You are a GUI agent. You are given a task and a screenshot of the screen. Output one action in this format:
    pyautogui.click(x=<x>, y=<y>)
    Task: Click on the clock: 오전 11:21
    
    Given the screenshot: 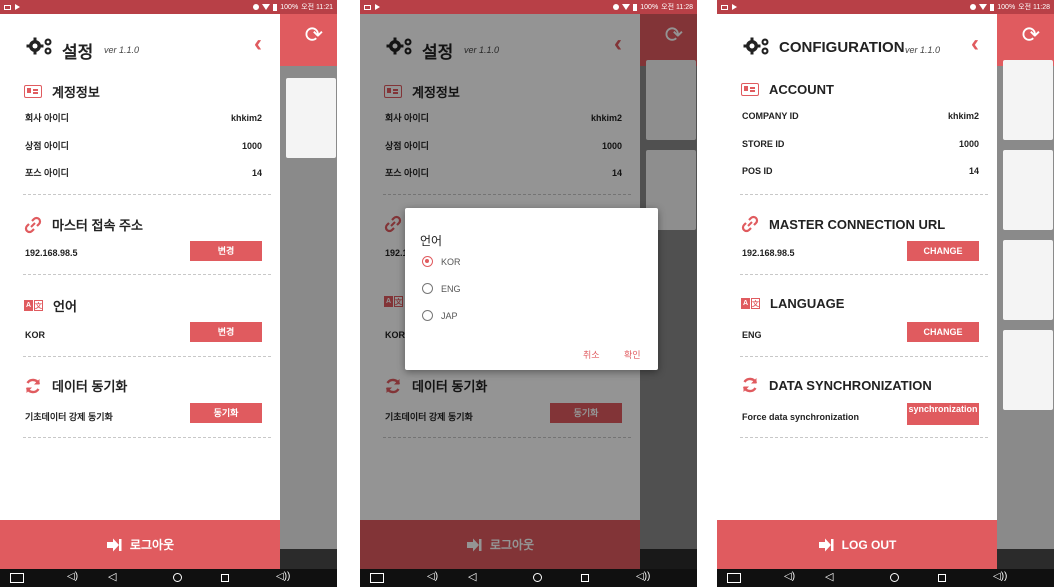 What is the action you would take?
    pyautogui.click(x=317, y=7)
    